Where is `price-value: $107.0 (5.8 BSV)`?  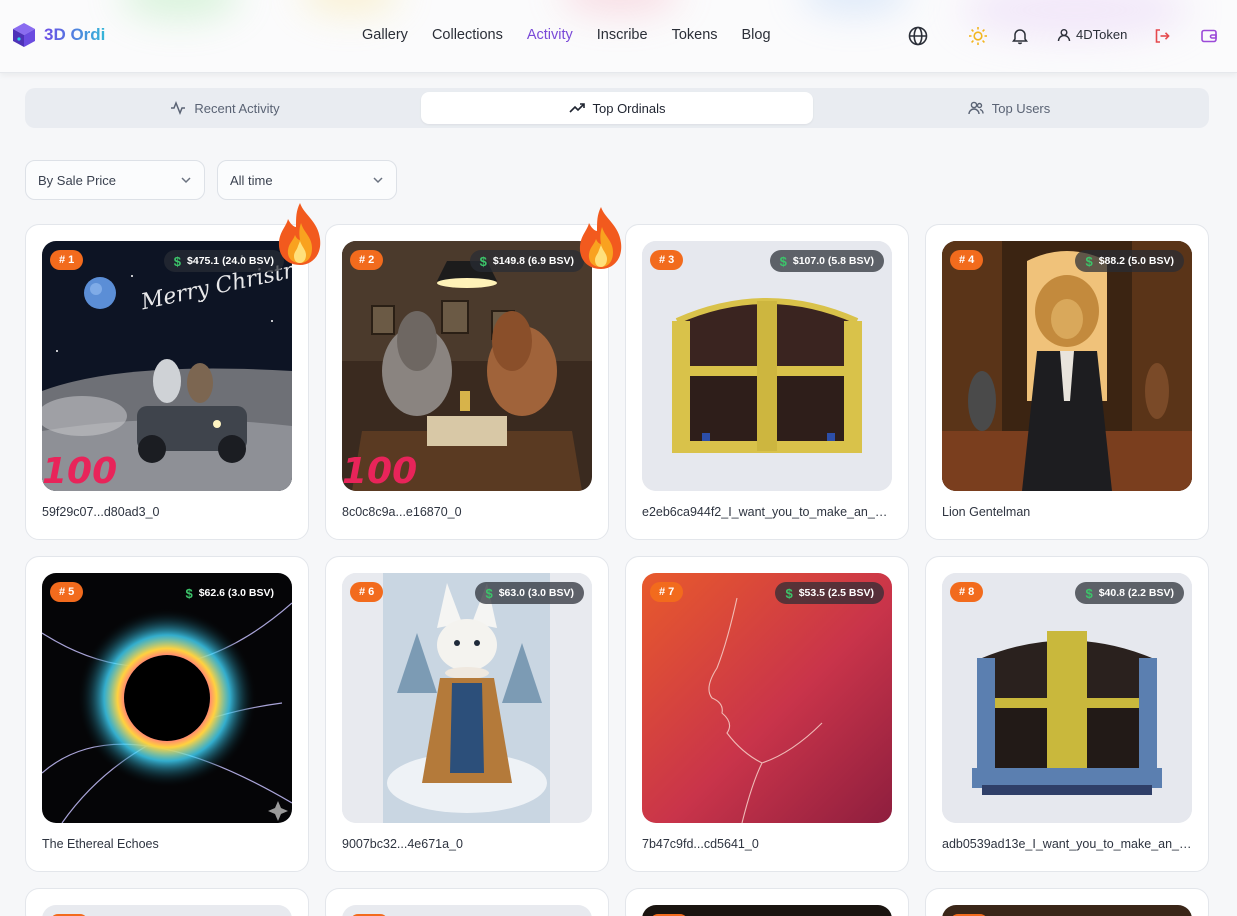 price-value: $107.0 (5.8 BSV) is located at coordinates (833, 261).